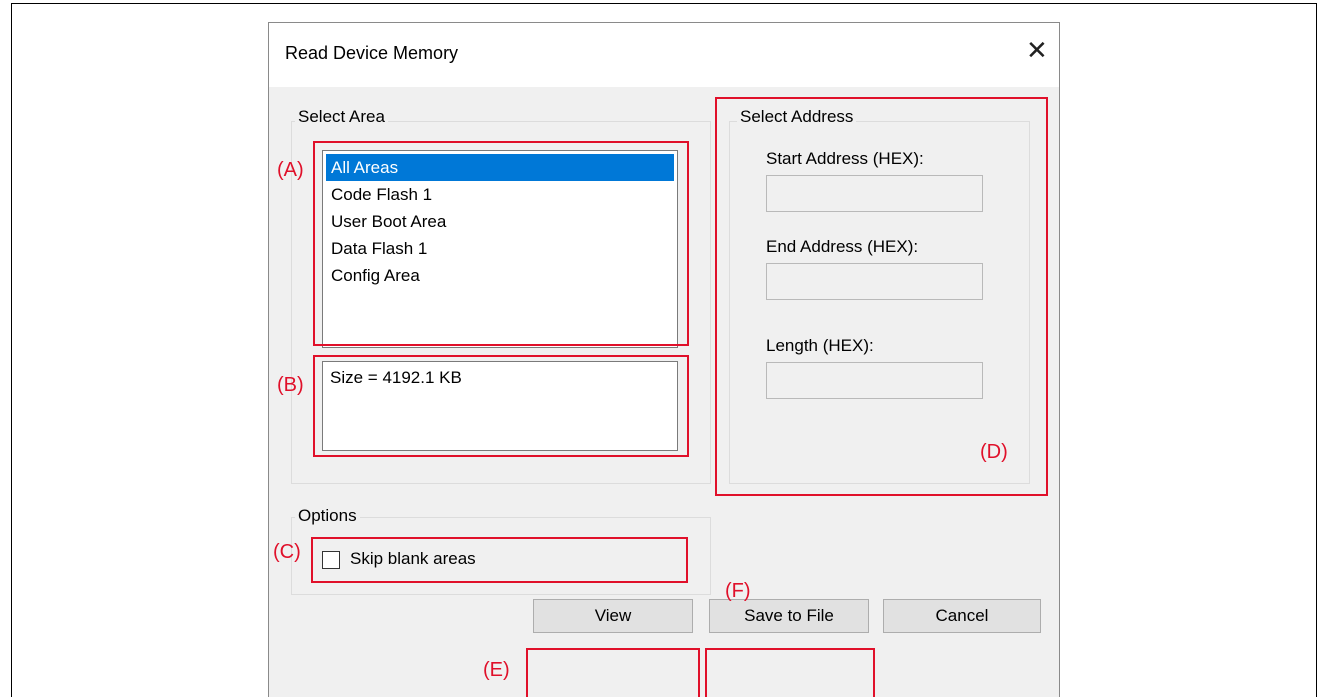  I want to click on annotation-box-e, so click(613, 672).